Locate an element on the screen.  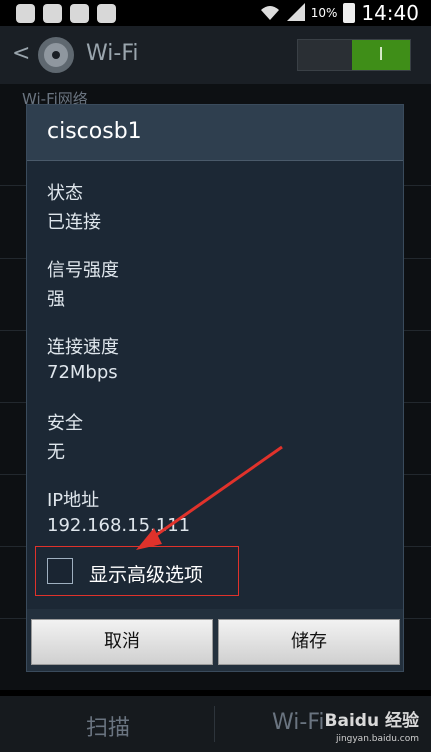
cancel-button: 取消 is located at coordinates (122, 642).